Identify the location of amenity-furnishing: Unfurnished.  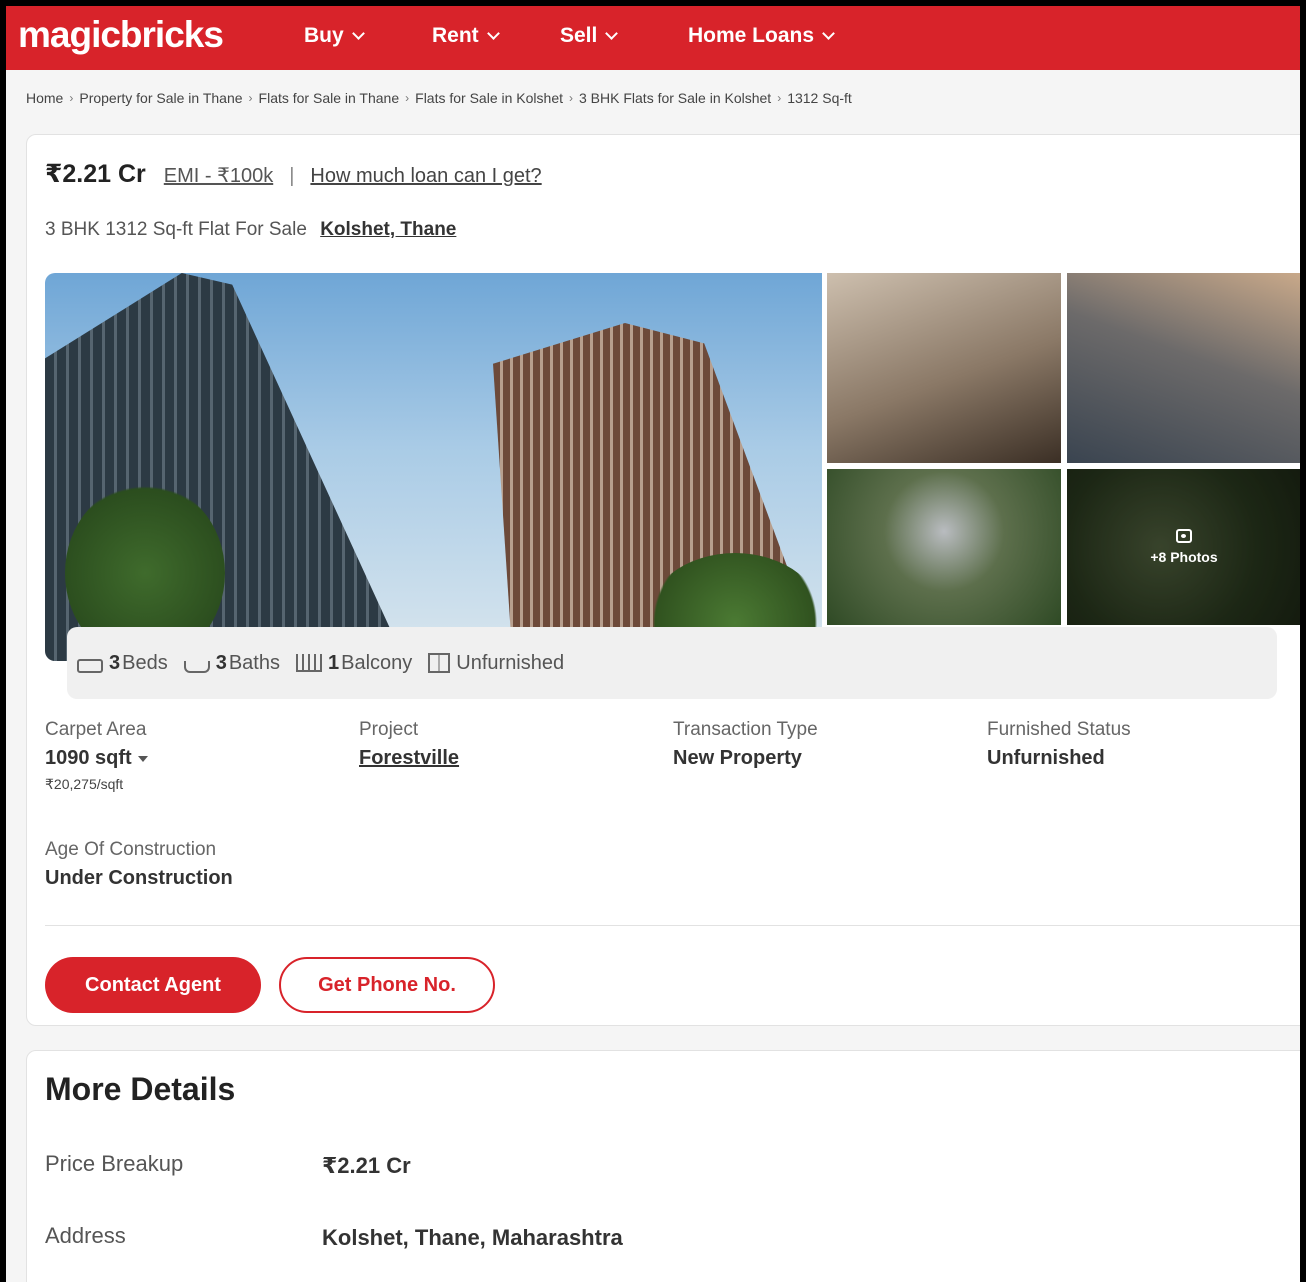
(496, 663).